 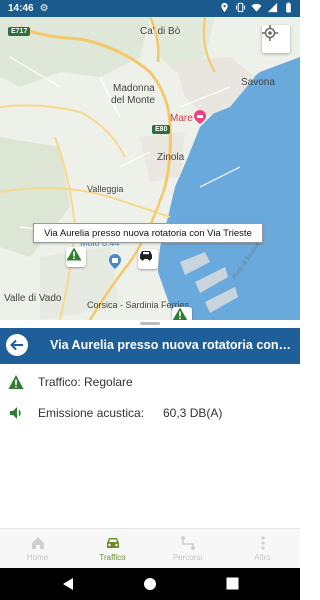 I want to click on back-button, so click(x=17, y=345).